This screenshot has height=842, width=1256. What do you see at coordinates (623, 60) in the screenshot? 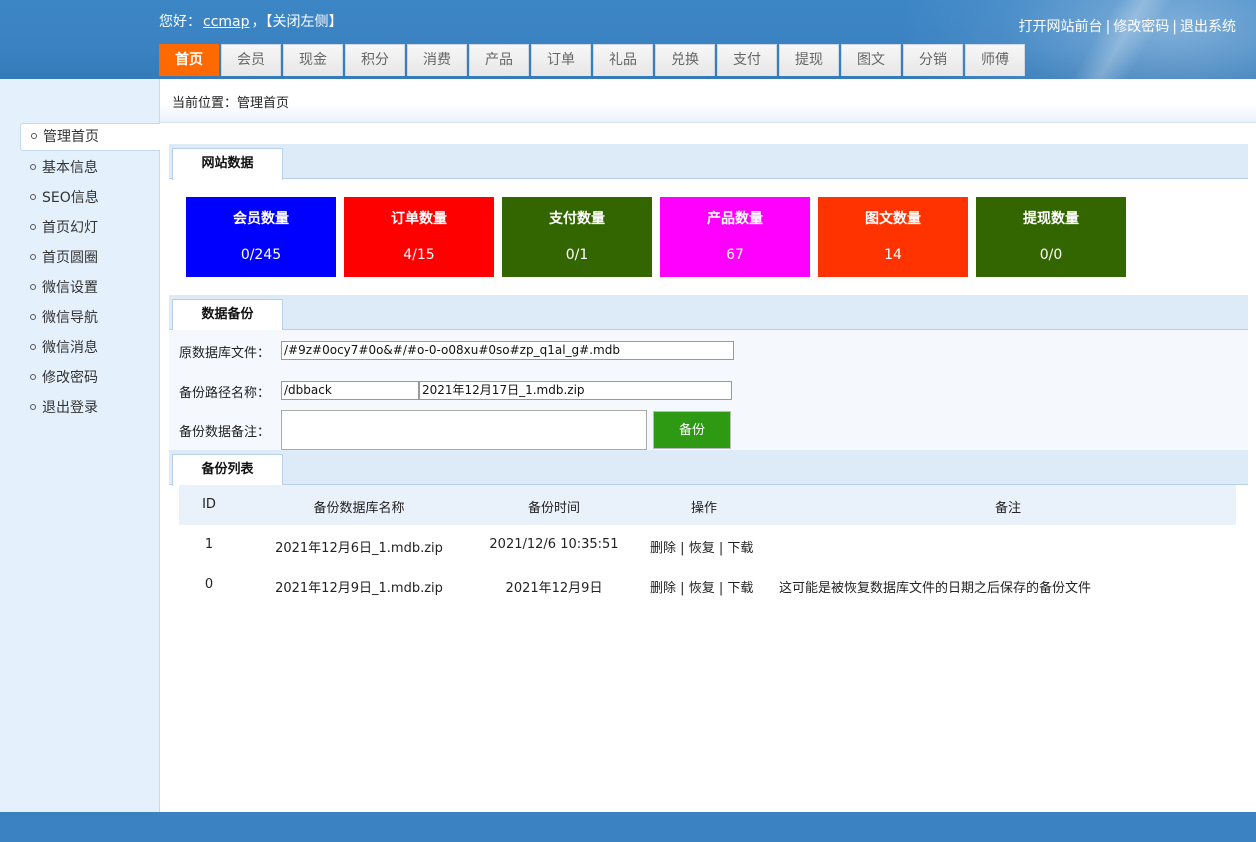
I see `tab-gifts: 礼品` at bounding box center [623, 60].